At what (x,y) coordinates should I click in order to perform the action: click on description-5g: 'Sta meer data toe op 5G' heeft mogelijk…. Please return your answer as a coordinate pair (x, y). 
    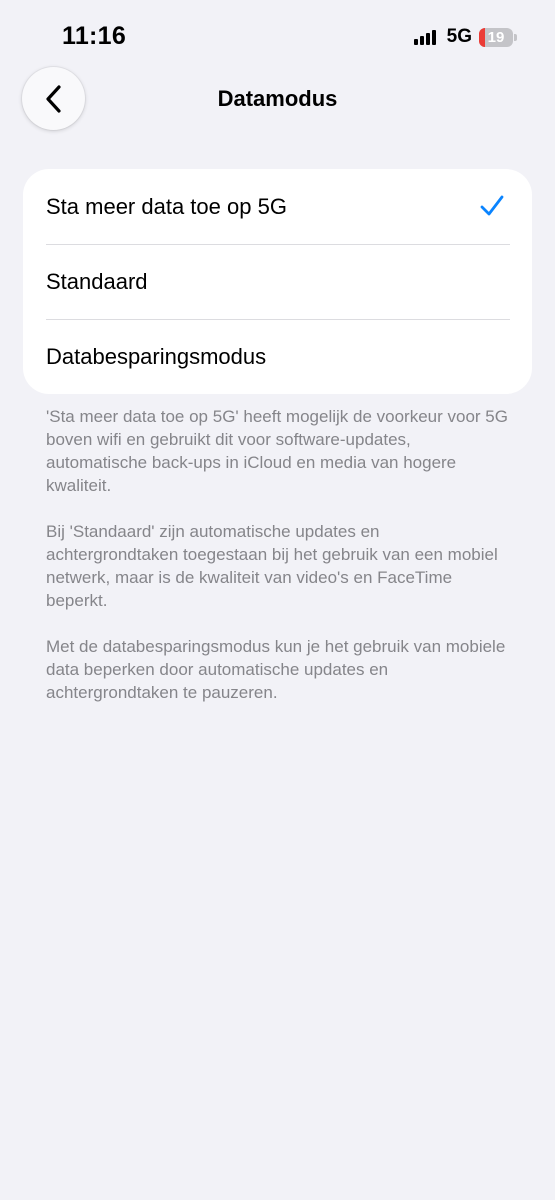
    Looking at the image, I should click on (277, 451).